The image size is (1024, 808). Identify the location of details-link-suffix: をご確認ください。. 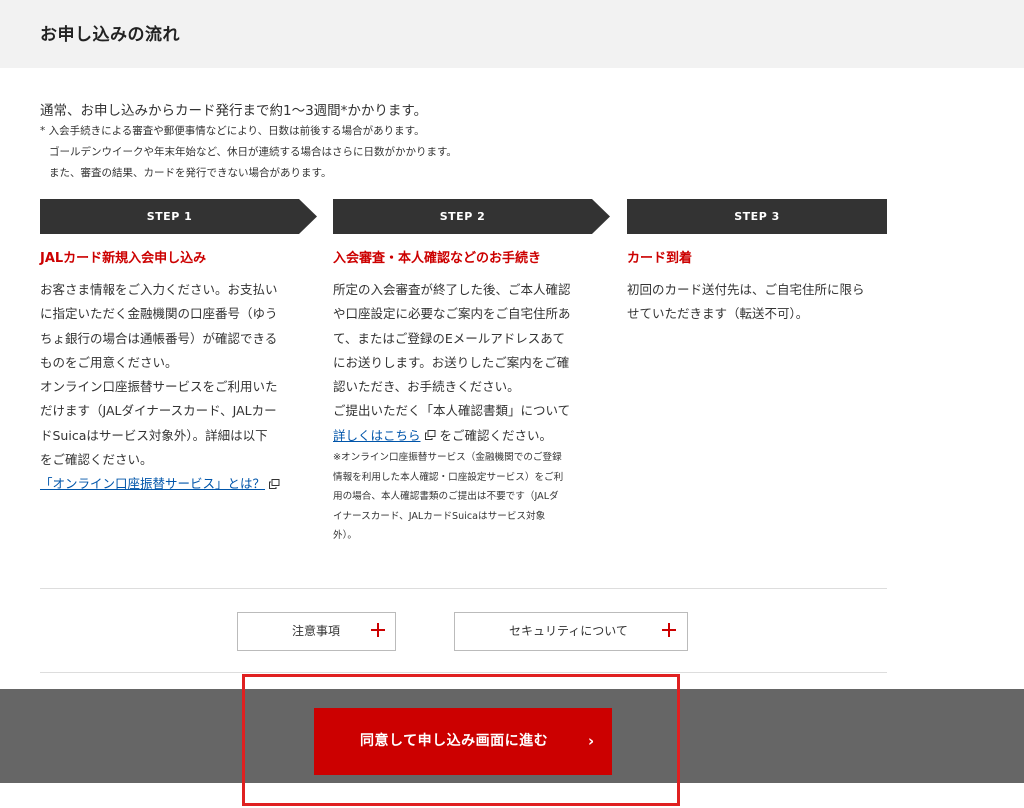
(496, 435).